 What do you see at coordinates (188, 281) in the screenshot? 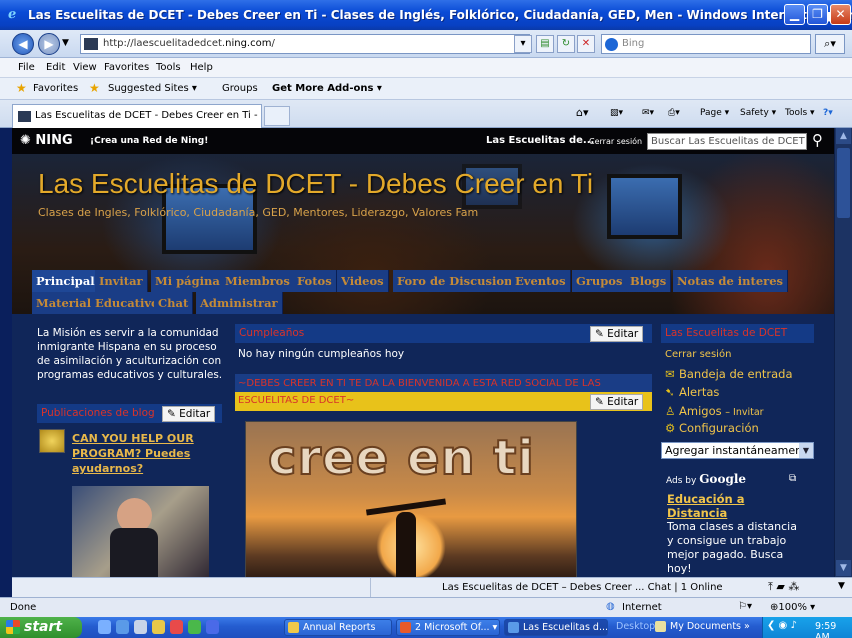
I see `nav-mi-pagina: Mi página` at bounding box center [188, 281].